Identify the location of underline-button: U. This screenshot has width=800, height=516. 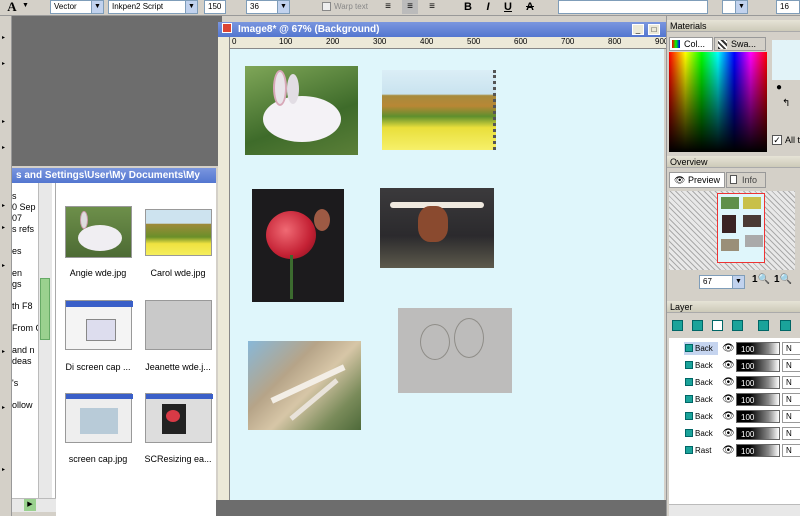
(508, 7).